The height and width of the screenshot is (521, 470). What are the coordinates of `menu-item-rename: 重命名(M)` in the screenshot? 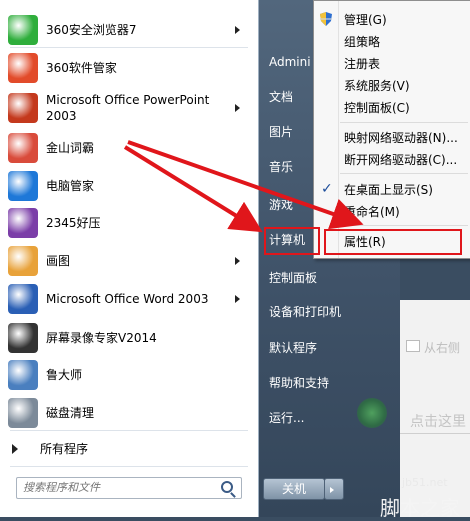 It's located at (372, 212).